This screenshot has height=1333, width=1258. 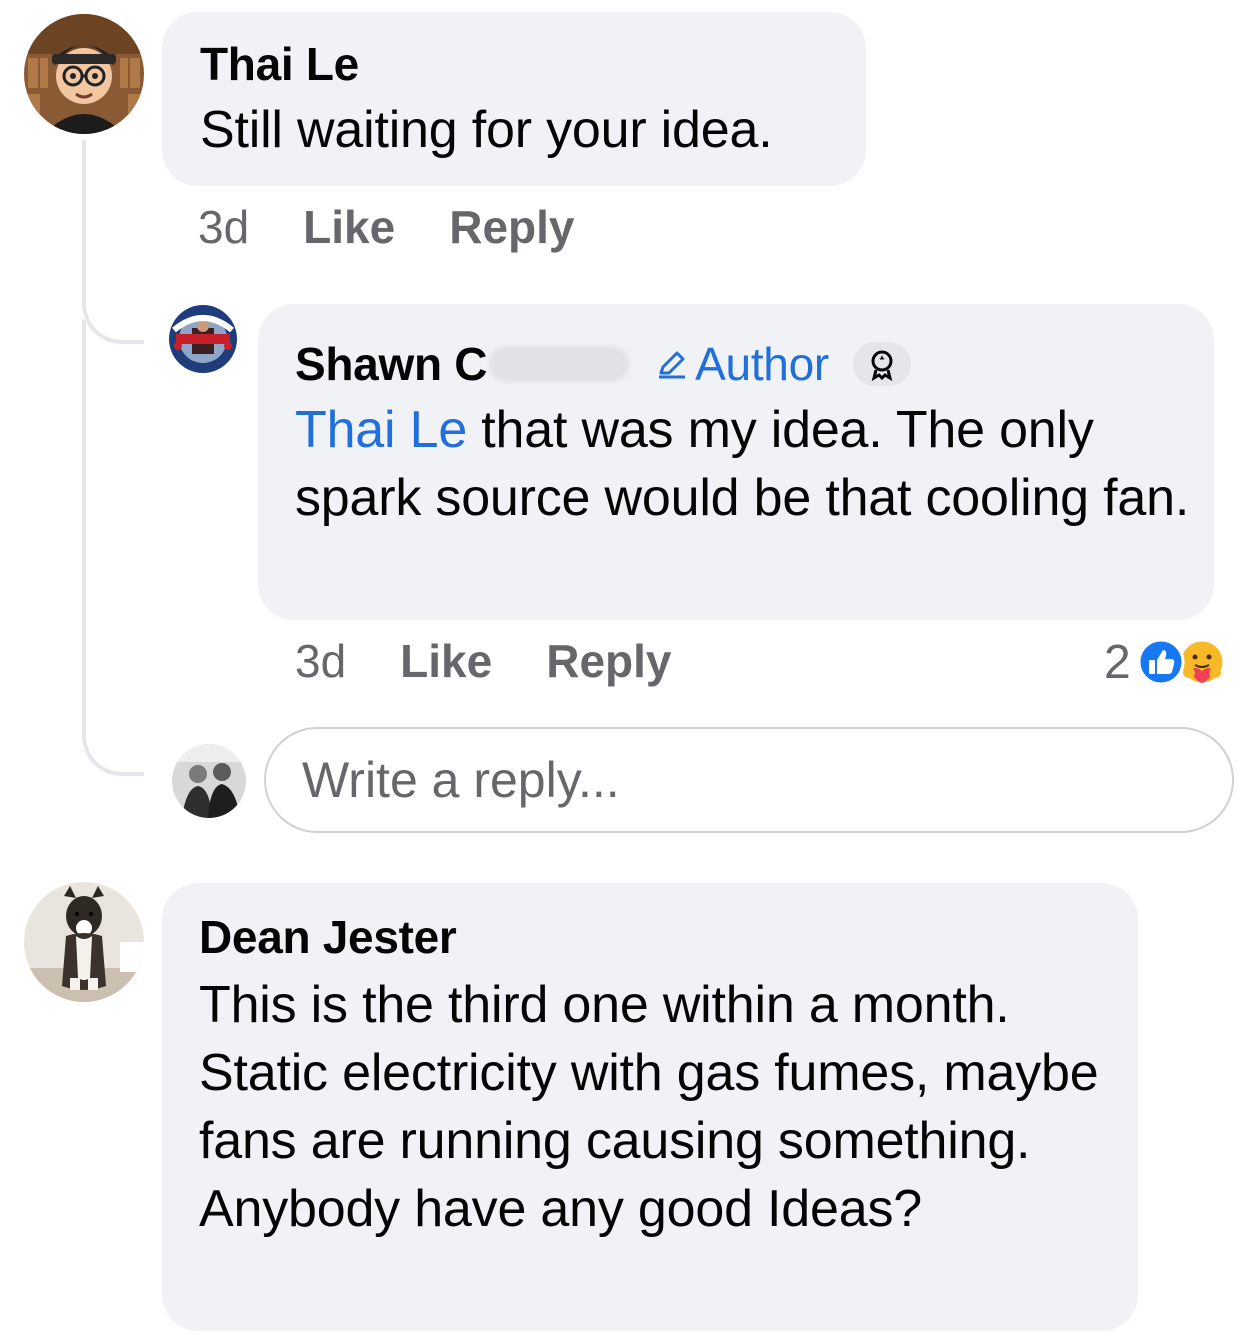 What do you see at coordinates (486, 130) in the screenshot?
I see `comment-text: Still waiting for your idea.` at bounding box center [486, 130].